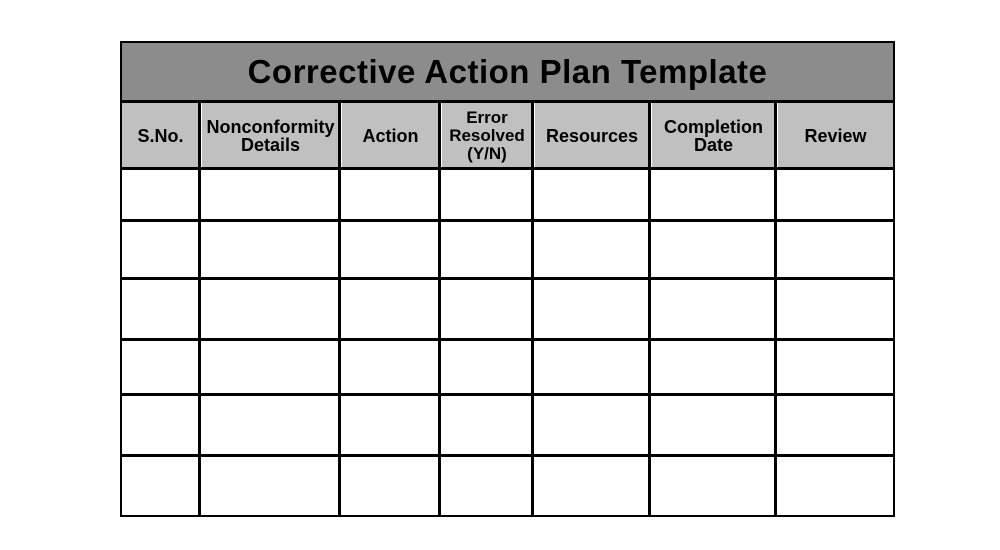  What do you see at coordinates (487, 135) in the screenshot?
I see `column-header-error-resolved: Error Resolved (Y/N)` at bounding box center [487, 135].